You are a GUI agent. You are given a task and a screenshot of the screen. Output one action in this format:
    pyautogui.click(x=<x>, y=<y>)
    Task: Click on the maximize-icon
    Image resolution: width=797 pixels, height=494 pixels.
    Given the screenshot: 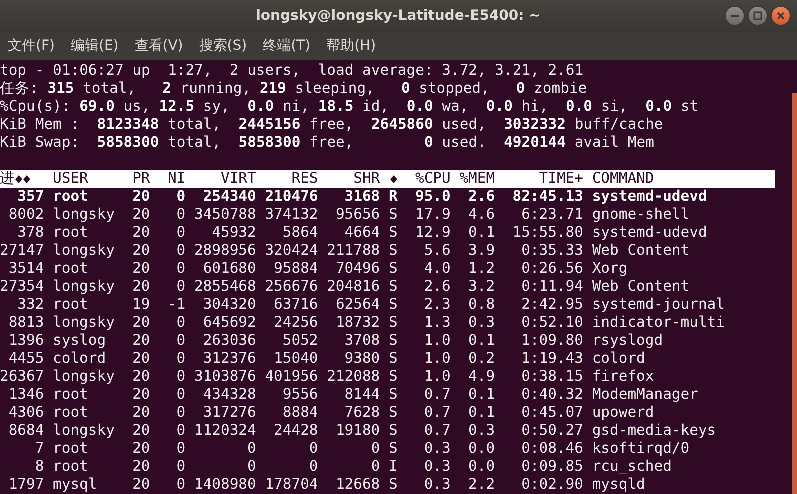 What is the action you would take?
    pyautogui.click(x=758, y=16)
    